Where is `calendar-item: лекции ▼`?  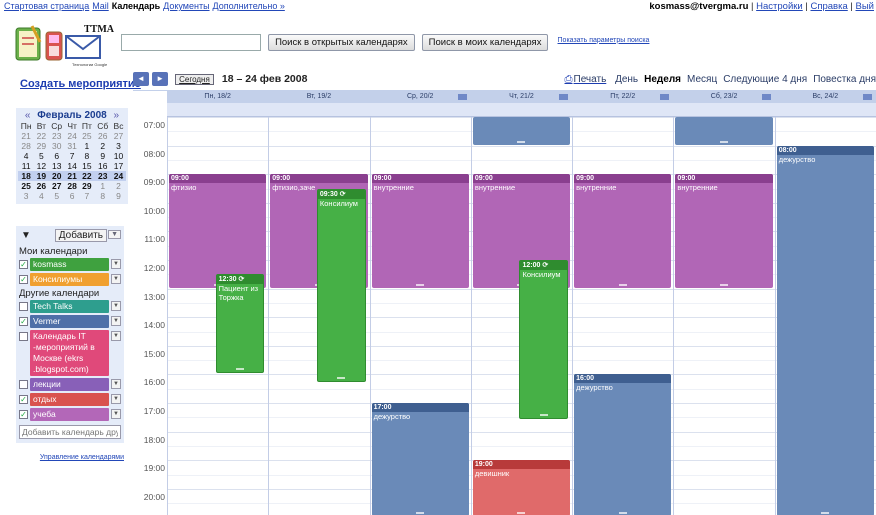 calendar-item: лекции ▼ is located at coordinates (70, 384).